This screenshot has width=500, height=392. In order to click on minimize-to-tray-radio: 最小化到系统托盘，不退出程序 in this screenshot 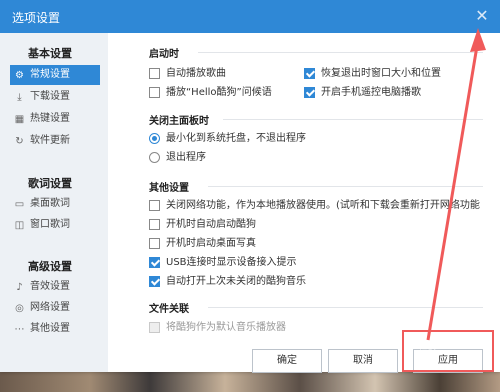, I will do `click(227, 139)`.